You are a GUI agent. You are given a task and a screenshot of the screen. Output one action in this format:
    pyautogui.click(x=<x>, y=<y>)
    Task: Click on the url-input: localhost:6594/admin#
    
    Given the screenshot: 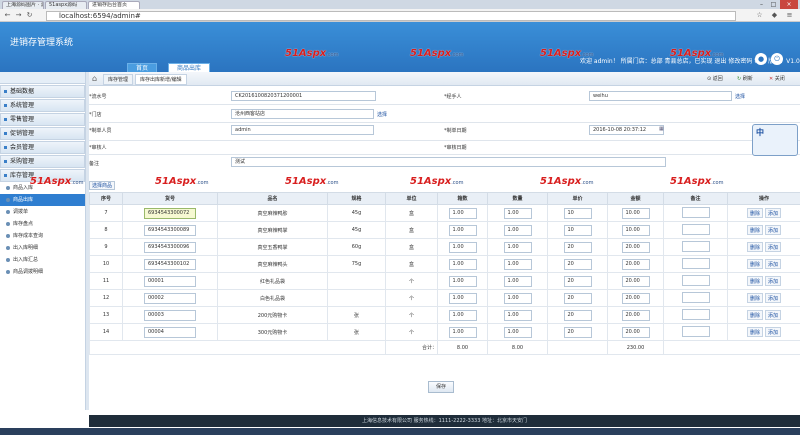 What is the action you would take?
    pyautogui.click(x=391, y=16)
    